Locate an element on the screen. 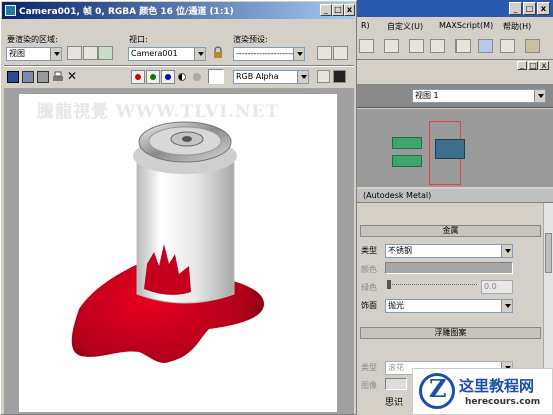  clone-window-icon is located at coordinates (28, 77).